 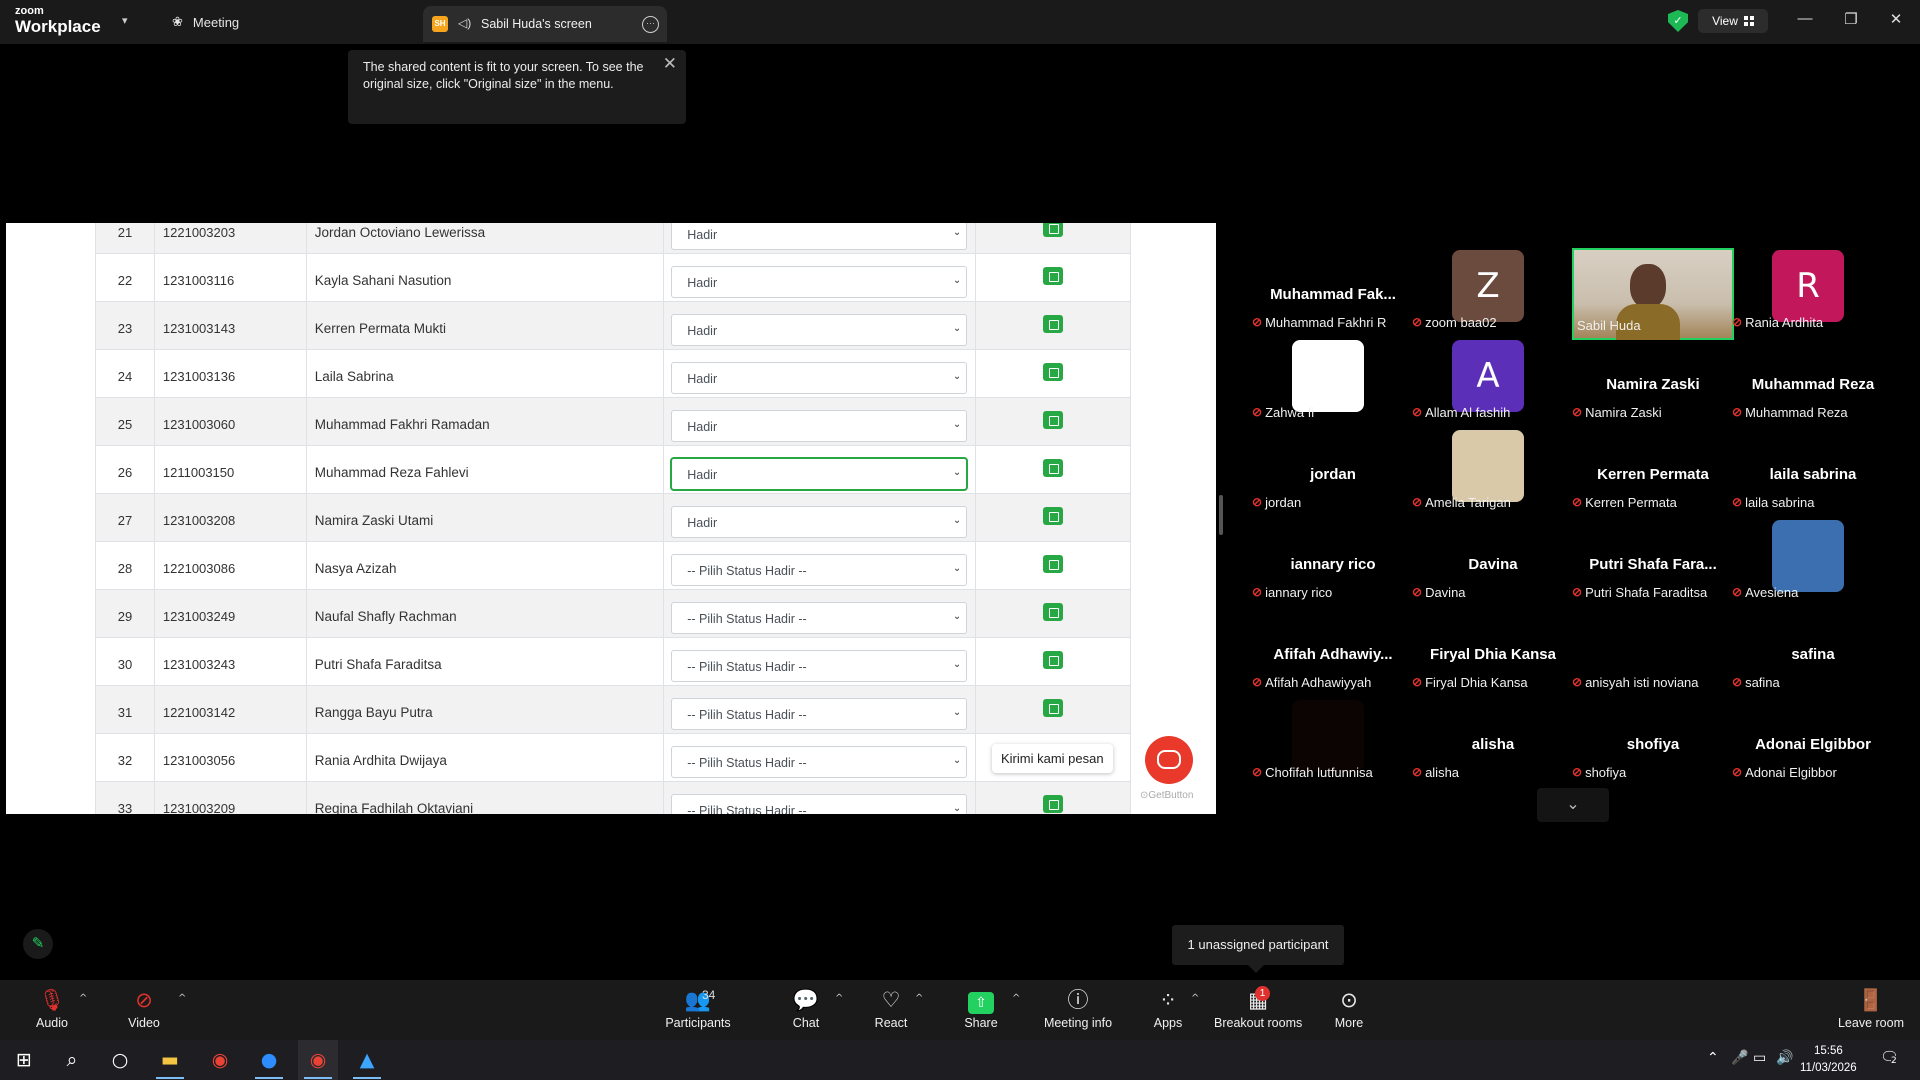 What do you see at coordinates (1653, 294) in the screenshot?
I see `participant-tile: Sabil Huda` at bounding box center [1653, 294].